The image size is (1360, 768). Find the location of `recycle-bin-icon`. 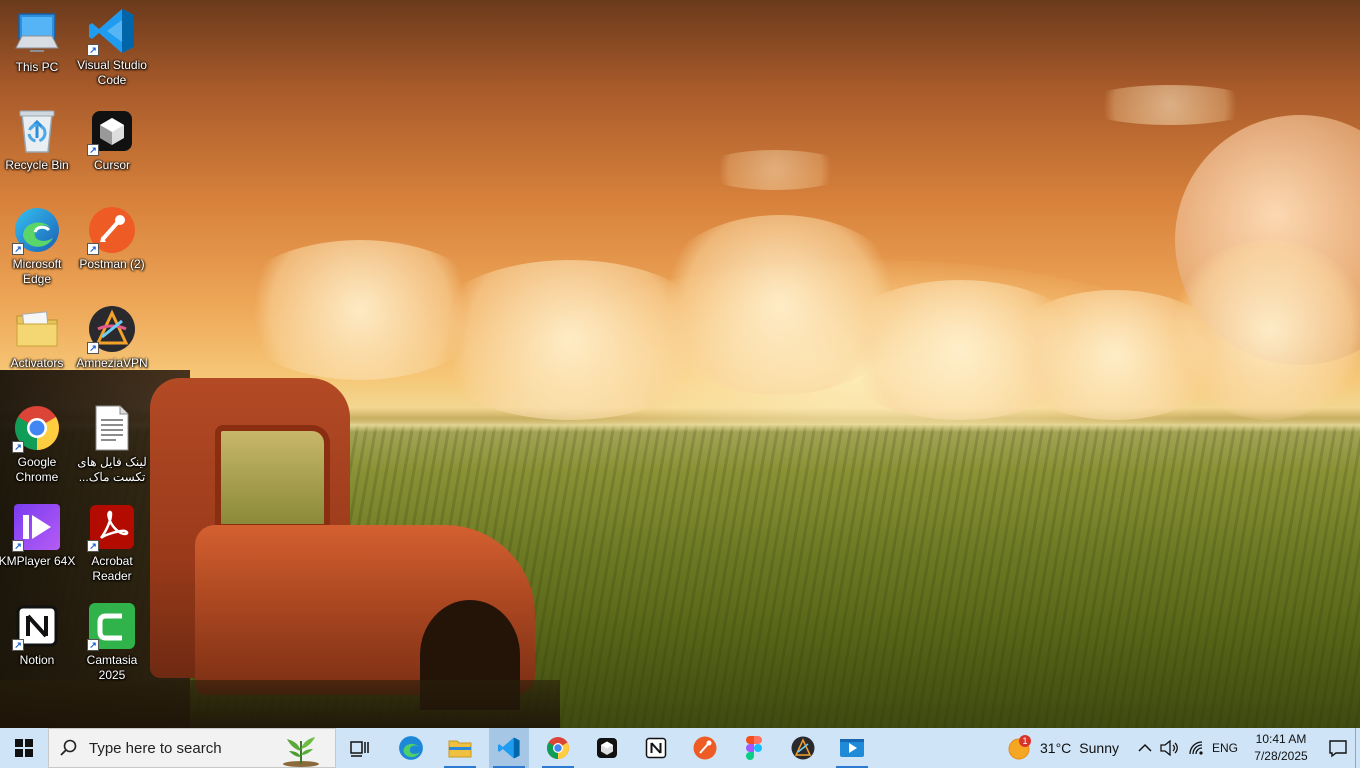

recycle-bin-icon is located at coordinates (37, 131).